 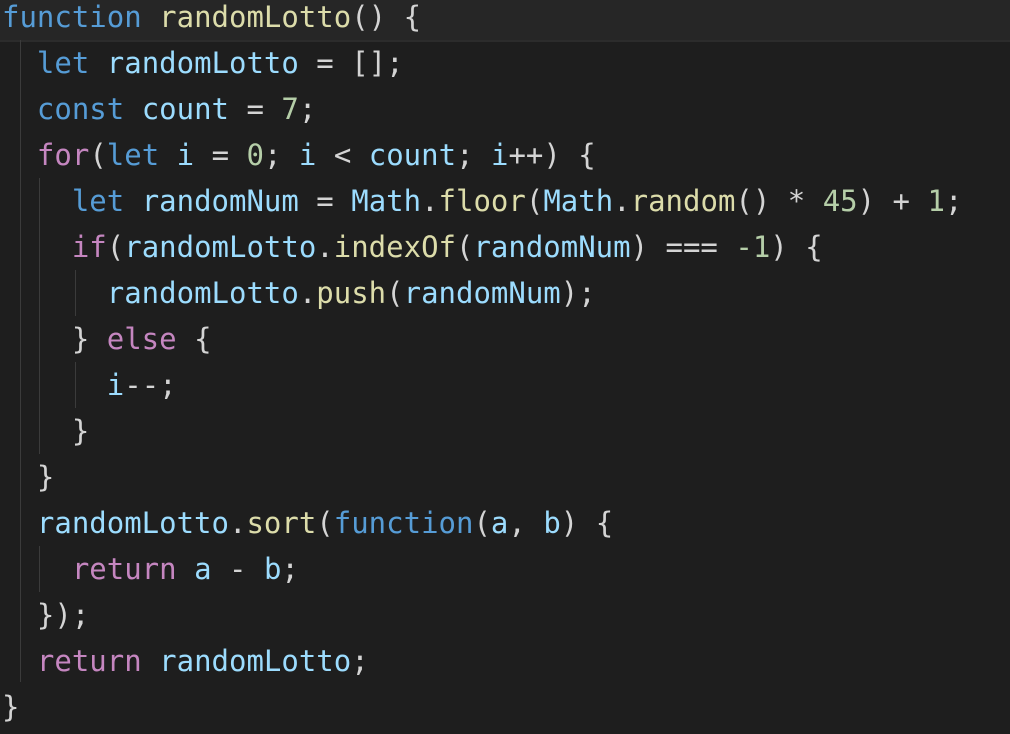 I want to click on code-line: i--;, so click(x=89, y=385).